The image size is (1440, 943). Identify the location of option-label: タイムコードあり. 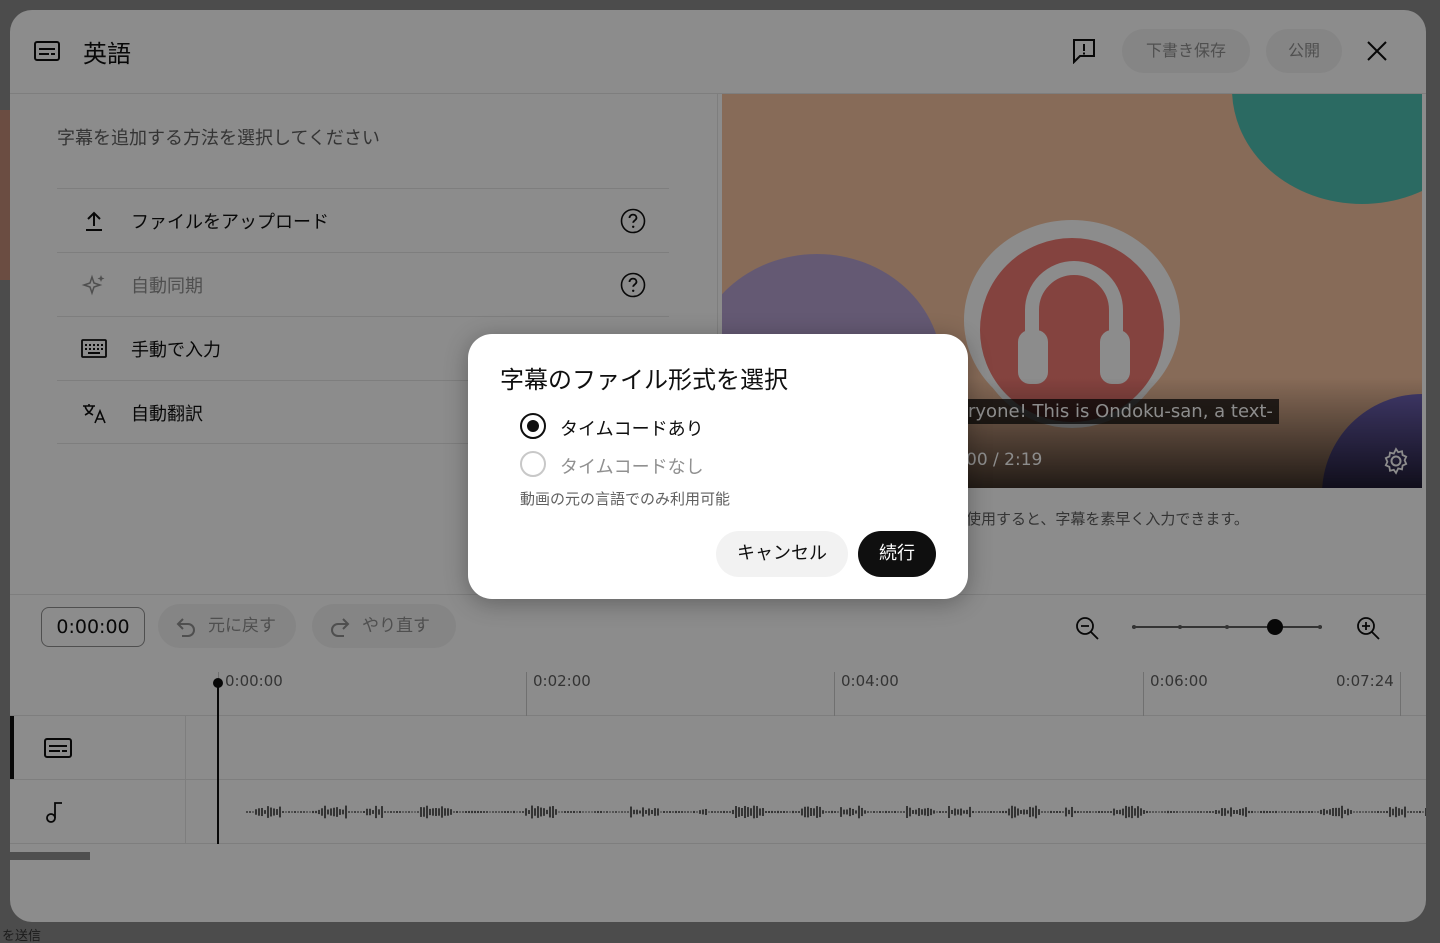
(632, 429).